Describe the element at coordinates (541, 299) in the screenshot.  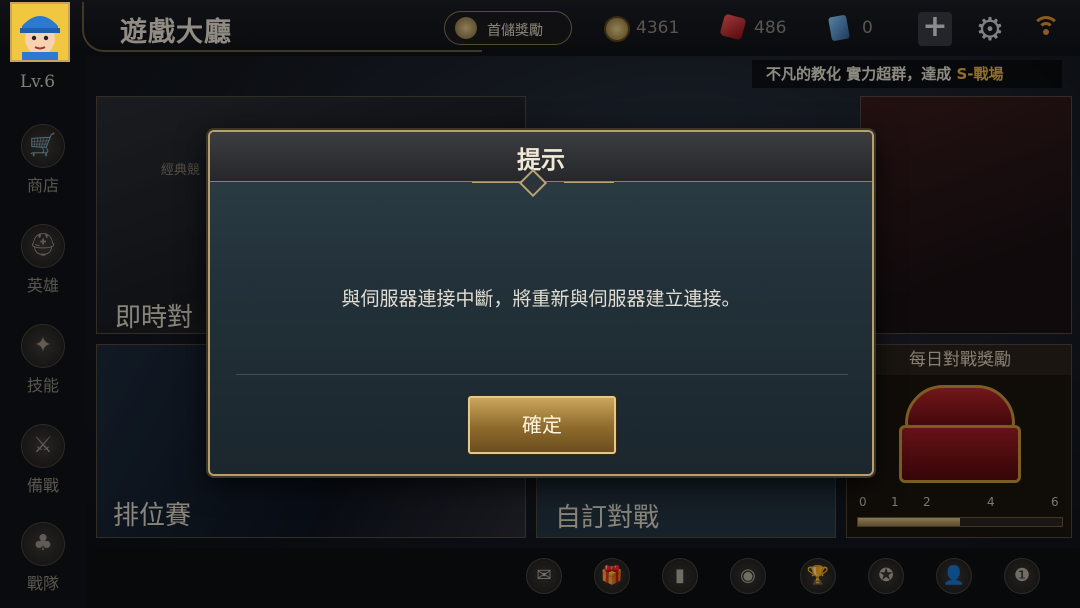
I see `dialog-message: 與伺服器連接中斷，將重新與伺服器建立連接。` at that location.